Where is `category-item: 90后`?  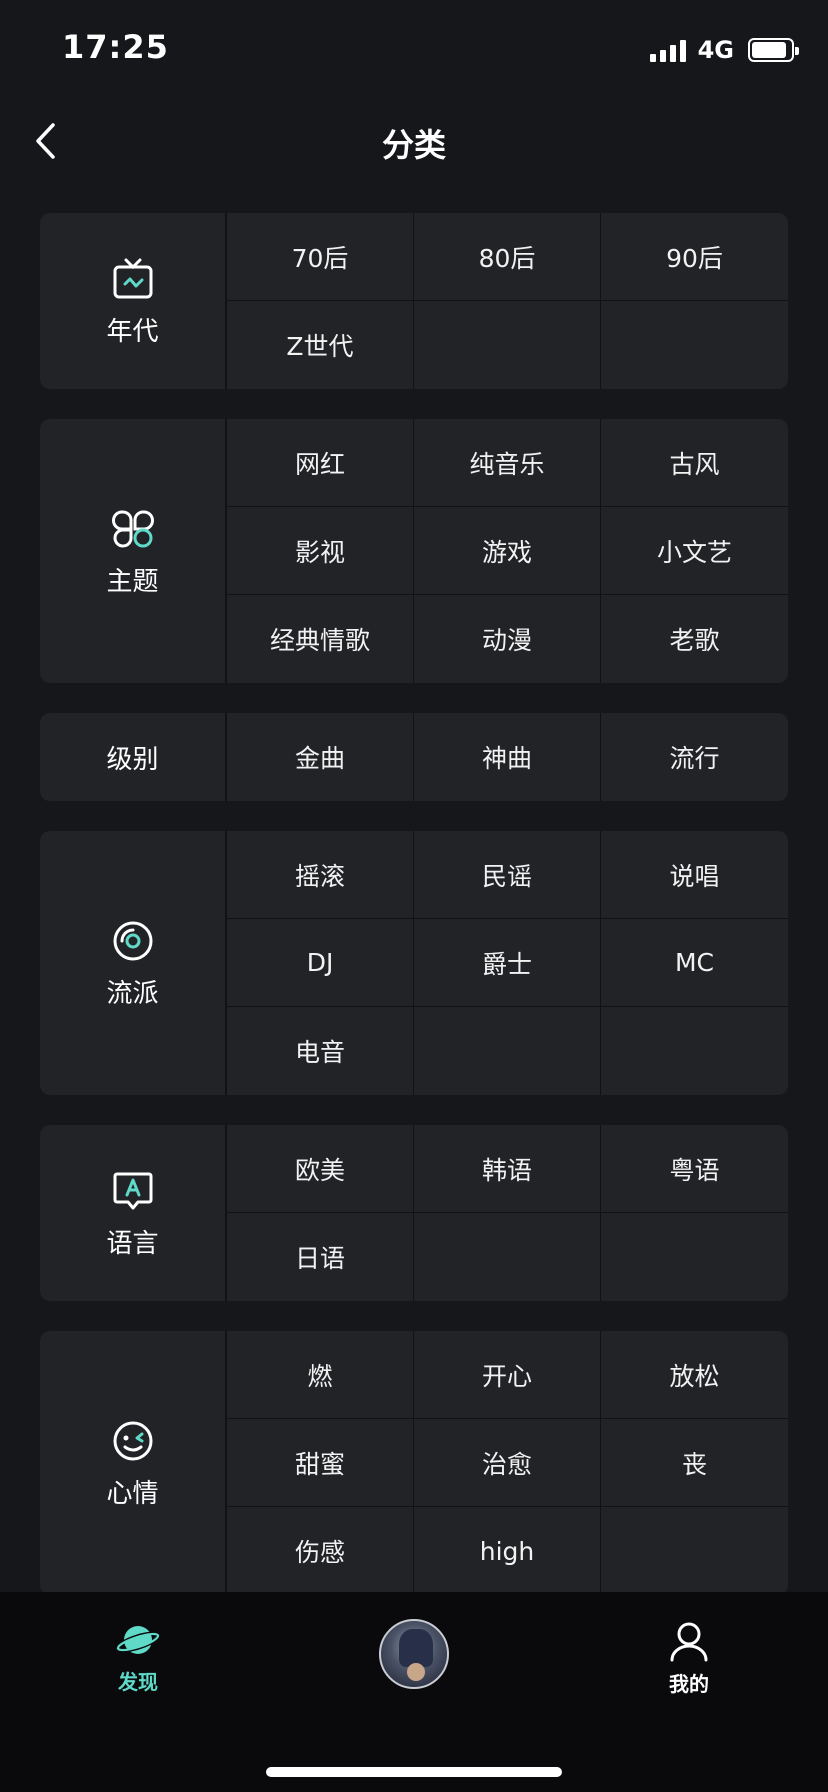
category-item: 90后 is located at coordinates (694, 257).